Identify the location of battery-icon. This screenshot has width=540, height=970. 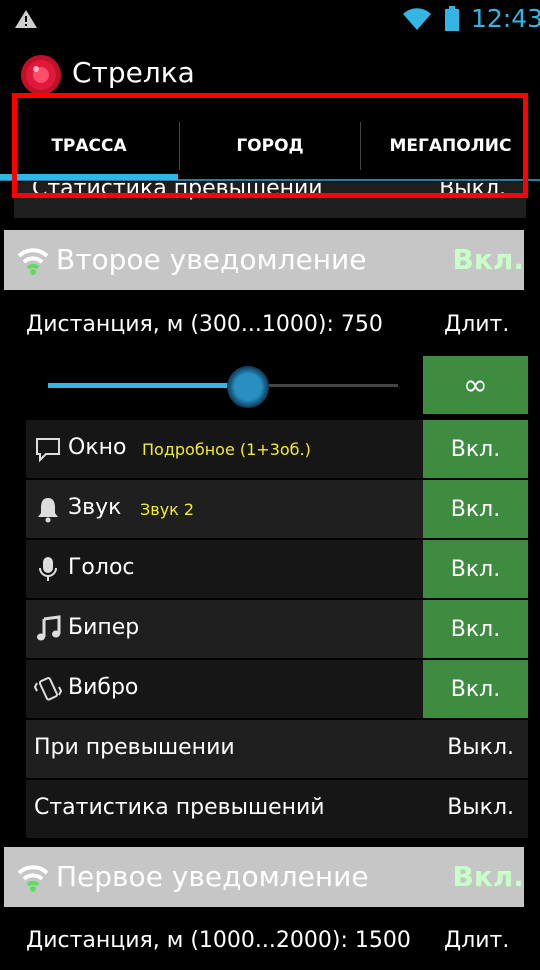
(452, 18).